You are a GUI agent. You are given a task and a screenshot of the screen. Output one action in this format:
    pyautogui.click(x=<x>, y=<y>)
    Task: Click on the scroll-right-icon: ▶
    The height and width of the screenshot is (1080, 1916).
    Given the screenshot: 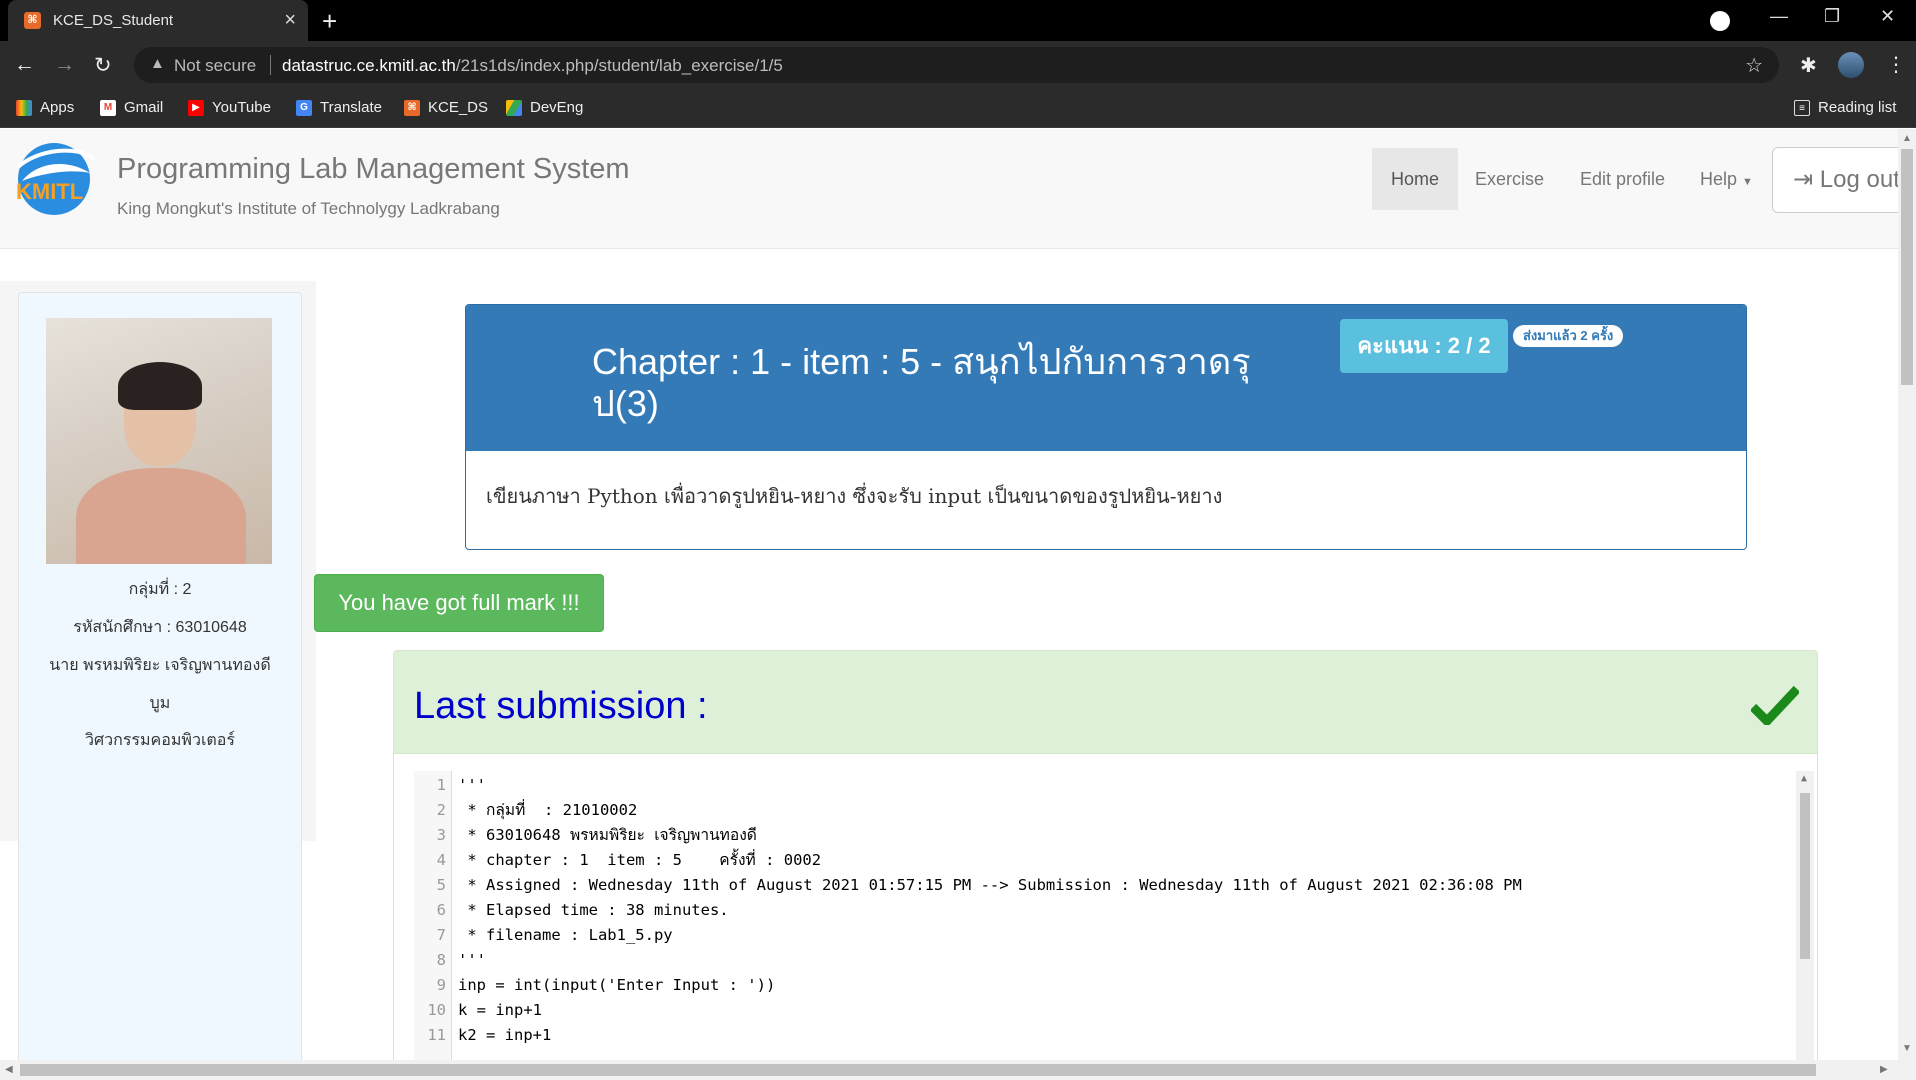 What is the action you would take?
    pyautogui.click(x=1884, y=1069)
    